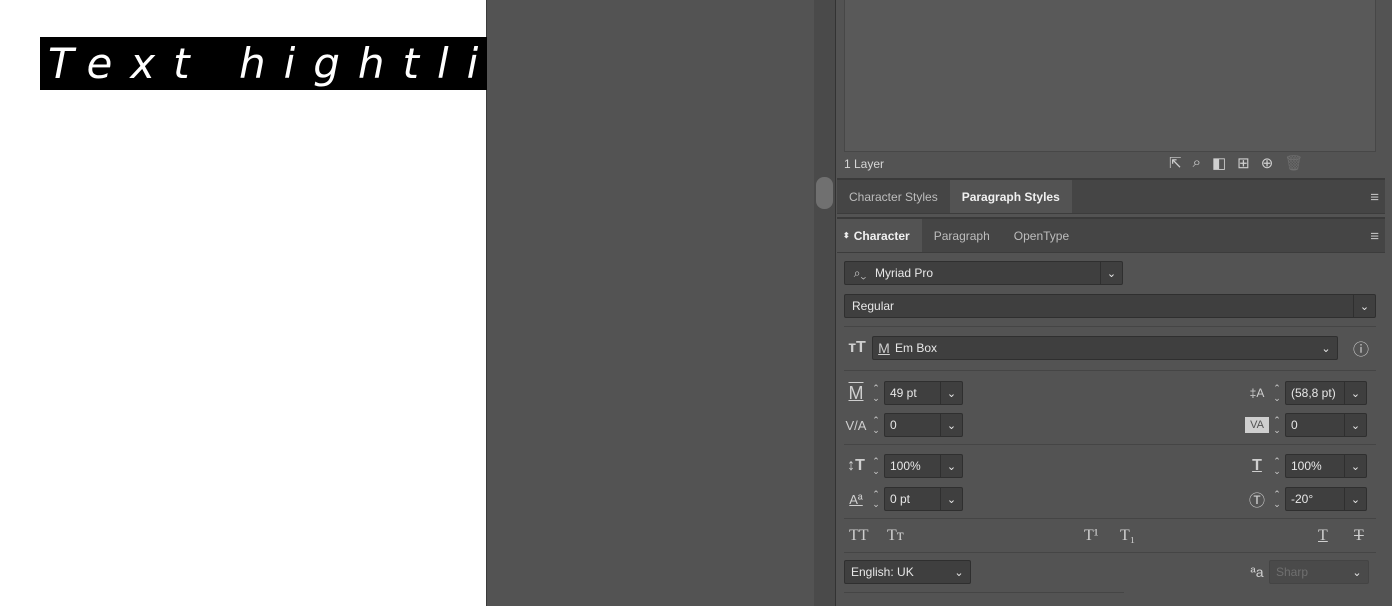  I want to click on baseline-shift-stepper: ⌃ ⌄, so click(876, 499).